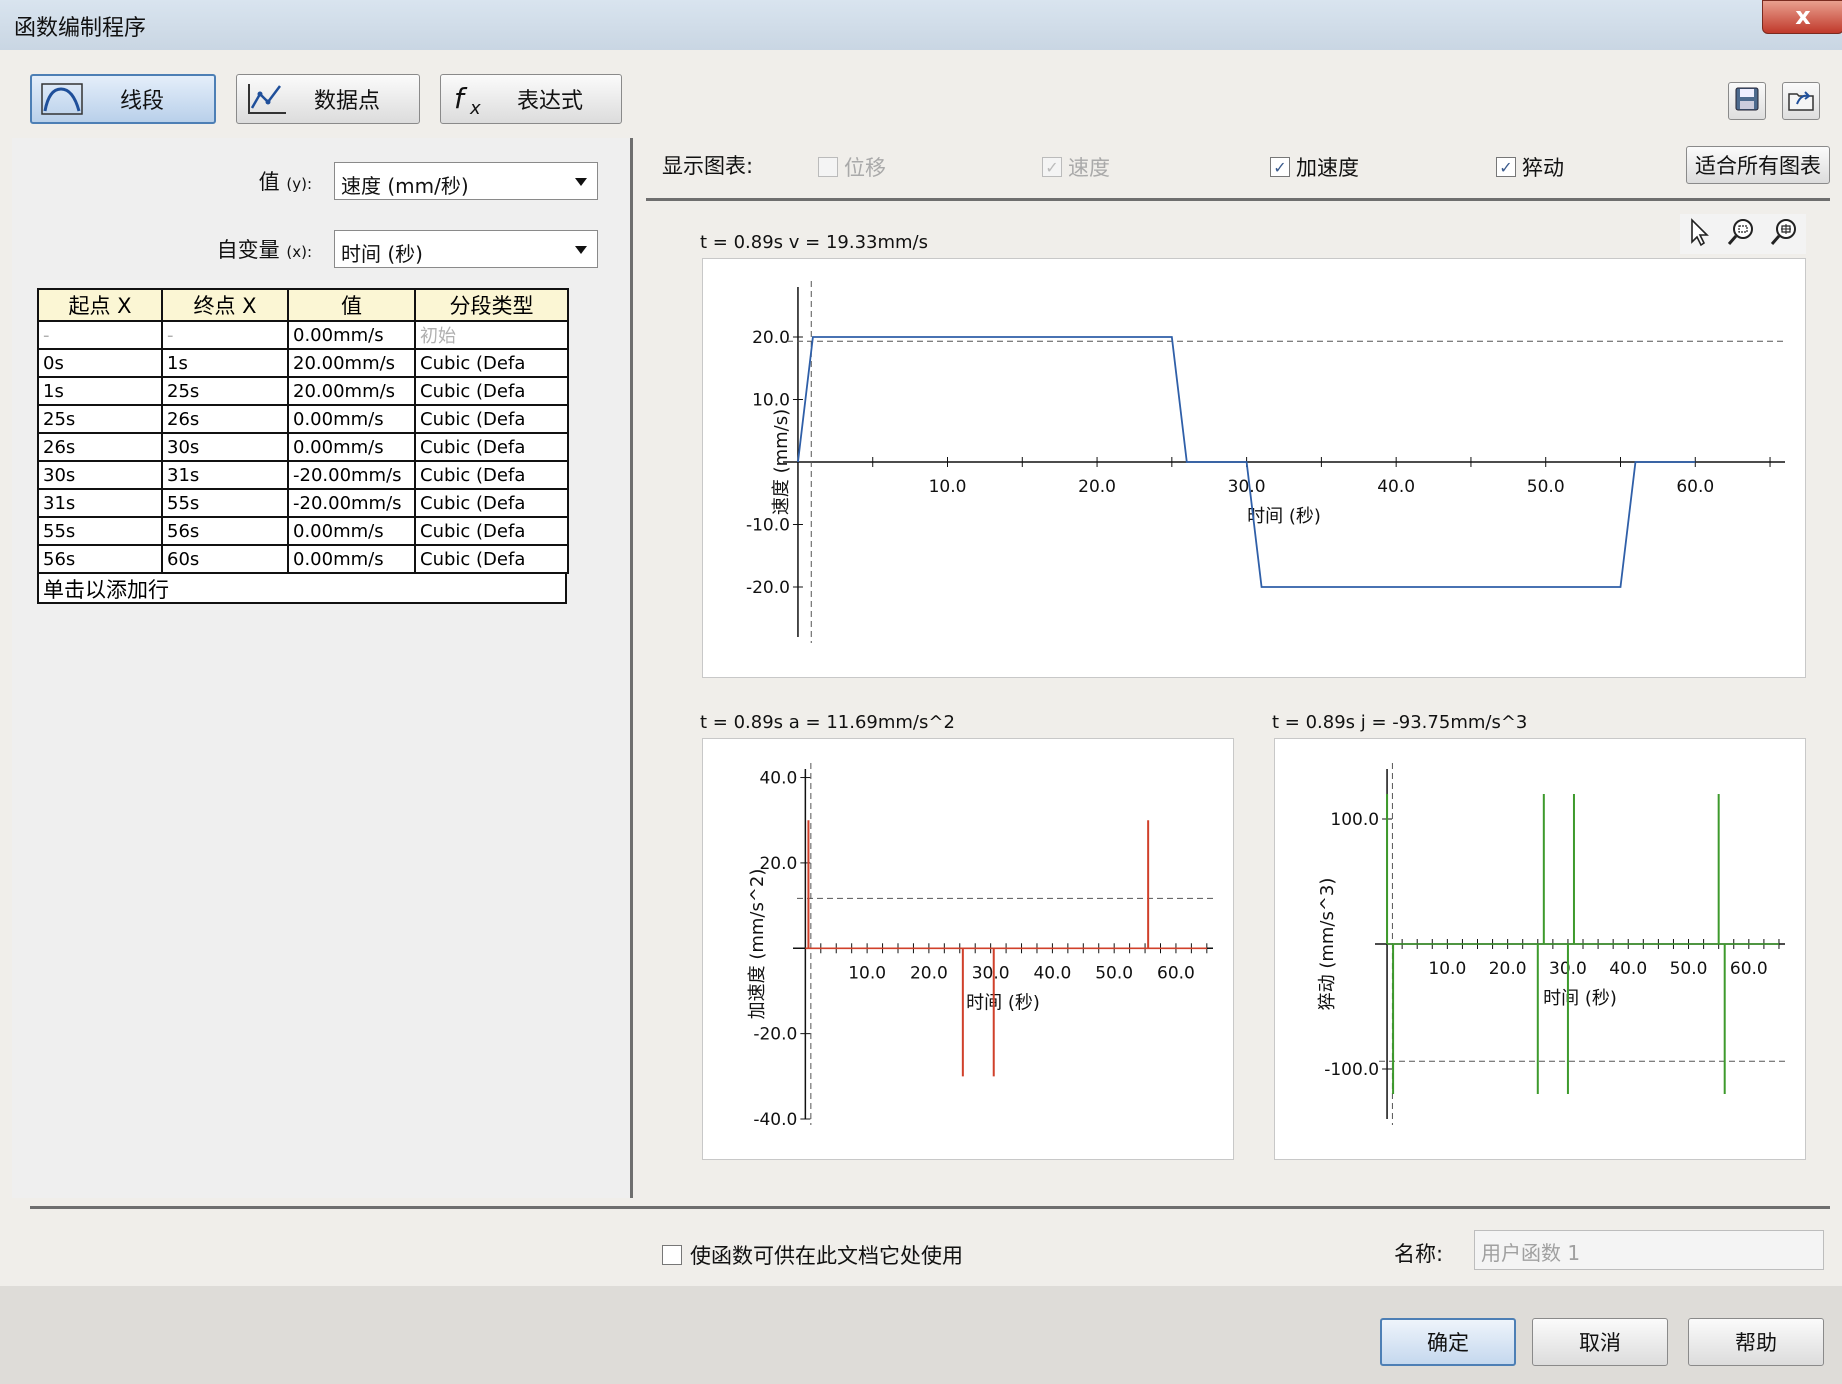  What do you see at coordinates (921, 25) in the screenshot?
I see `title-bar: 函数编制程序 x` at bounding box center [921, 25].